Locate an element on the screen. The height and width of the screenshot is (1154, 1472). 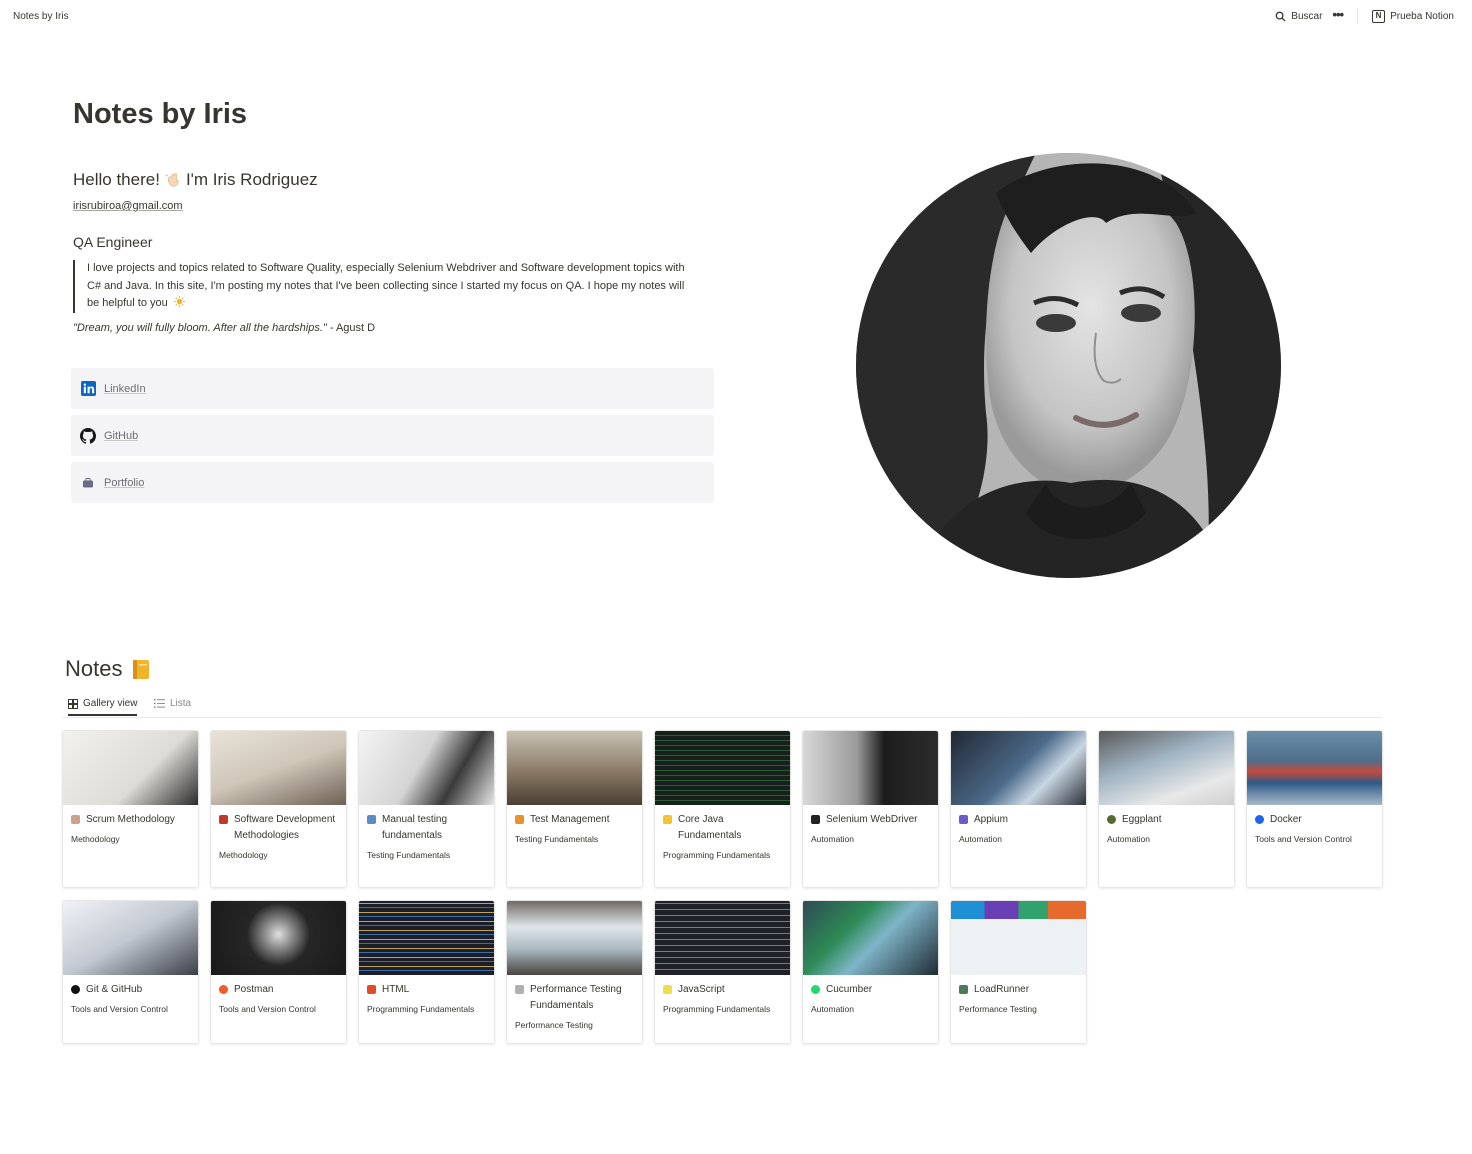
card-title: HTML is located at coordinates (396, 989).